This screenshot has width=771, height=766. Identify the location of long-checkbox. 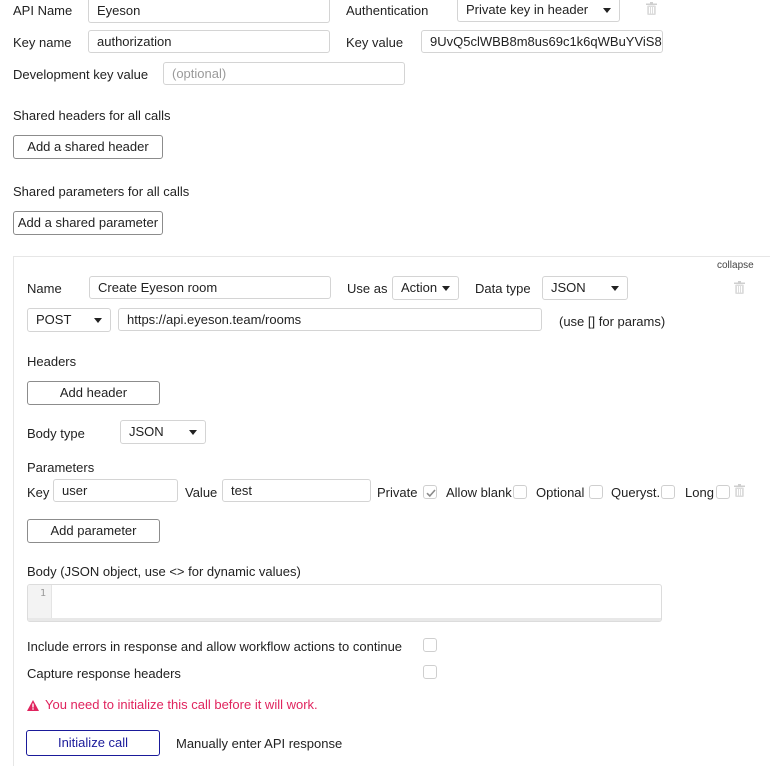
(723, 492).